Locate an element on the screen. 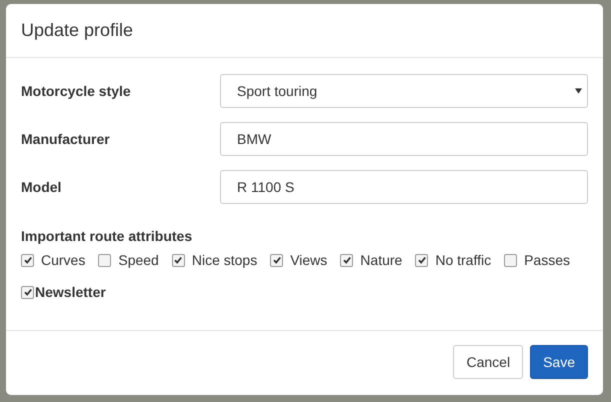 This screenshot has width=611, height=402. field-label: Model is located at coordinates (41, 187).